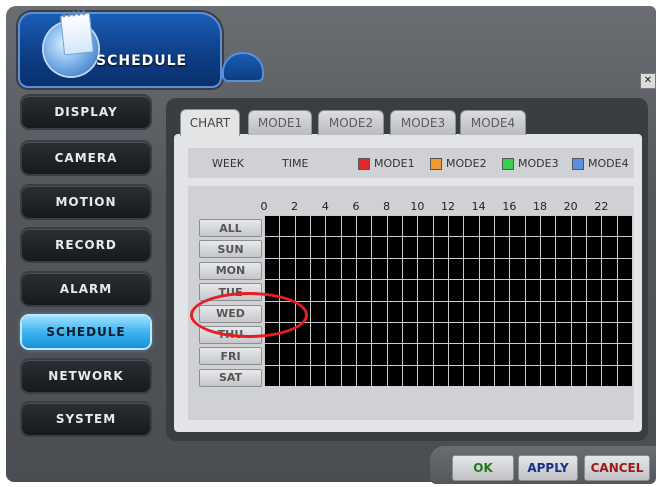  What do you see at coordinates (86, 332) in the screenshot?
I see `sidebar-item-schedule: SCHEDULE` at bounding box center [86, 332].